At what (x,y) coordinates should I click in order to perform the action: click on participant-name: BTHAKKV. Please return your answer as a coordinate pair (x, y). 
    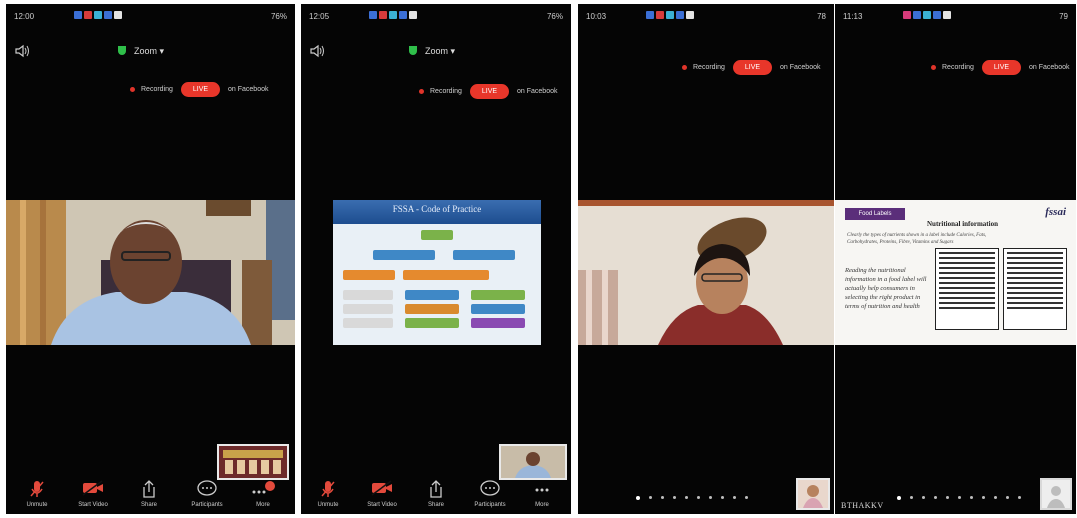
    Looking at the image, I should click on (862, 505).